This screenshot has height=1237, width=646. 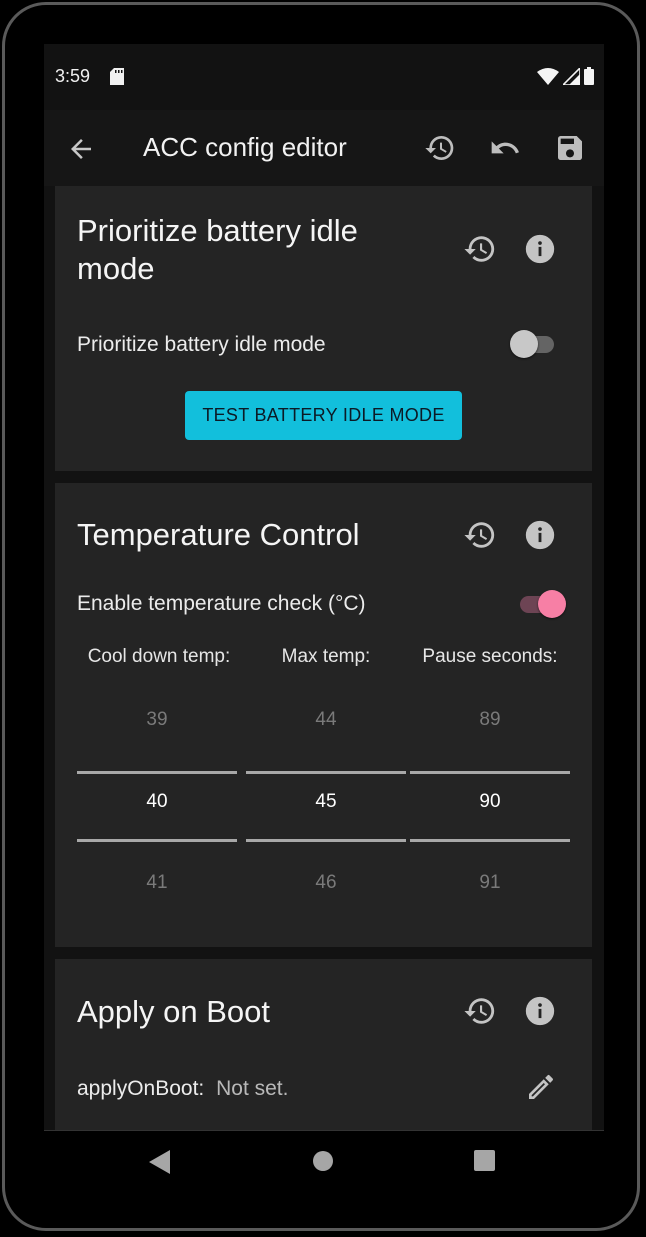 What do you see at coordinates (490, 656) in the screenshot?
I see `pause-seconds-label: Pause seconds:` at bounding box center [490, 656].